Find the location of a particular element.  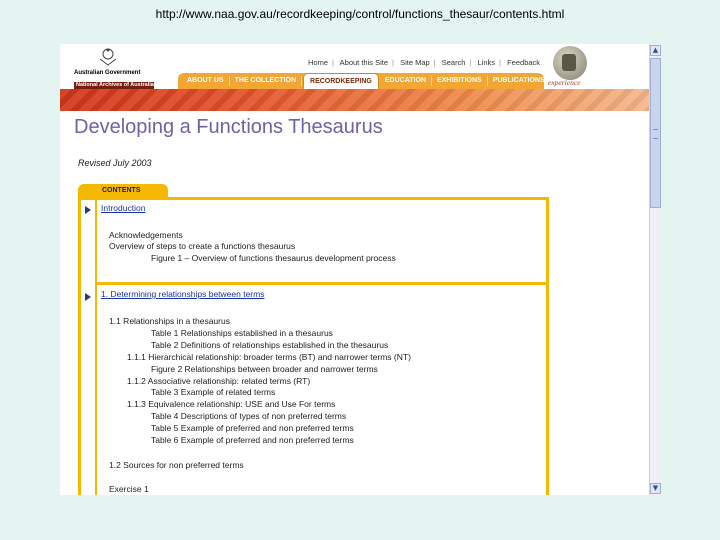

logo-government: Australian Government is located at coordinates (114, 73).